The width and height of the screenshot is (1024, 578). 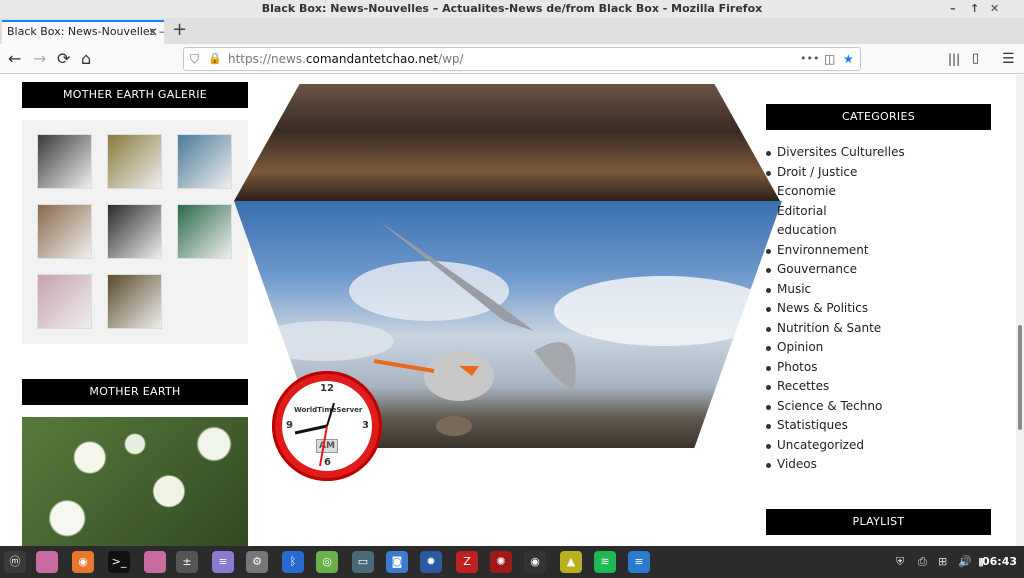 I want to click on category-link: Gouvernance, so click(x=835, y=270).